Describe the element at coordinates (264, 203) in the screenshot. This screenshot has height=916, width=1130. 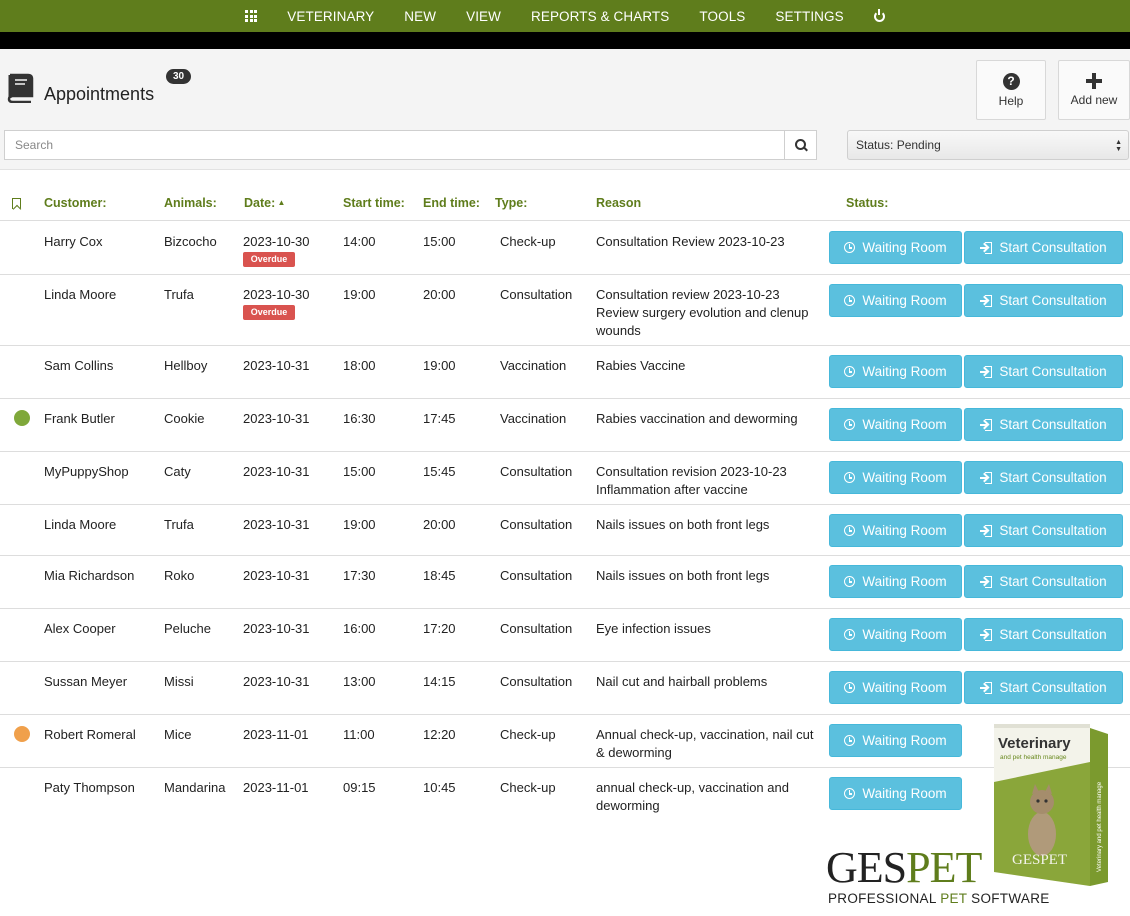
I see `col-date: Date: ▲` at that location.